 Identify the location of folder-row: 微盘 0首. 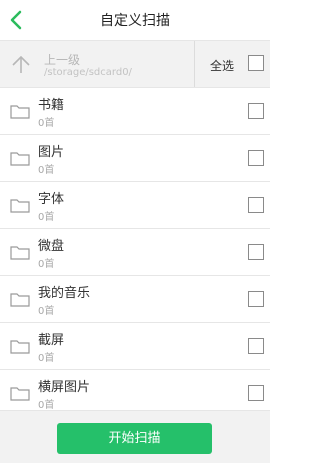
(135, 252).